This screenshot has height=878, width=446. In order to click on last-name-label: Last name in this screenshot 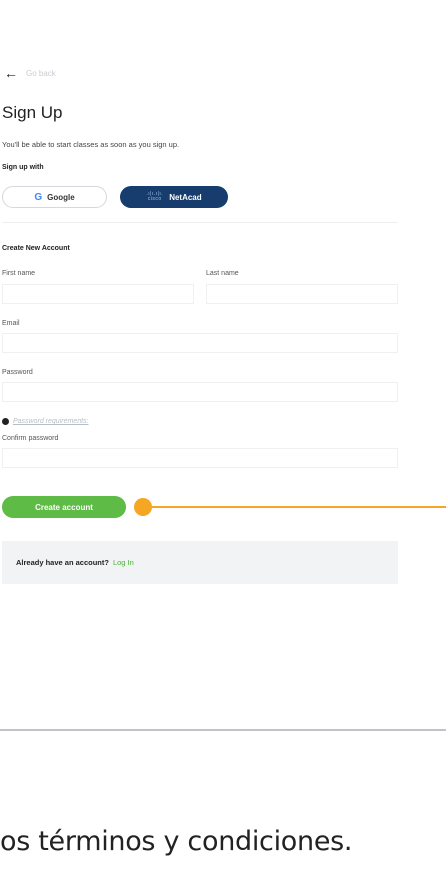, I will do `click(222, 273)`.